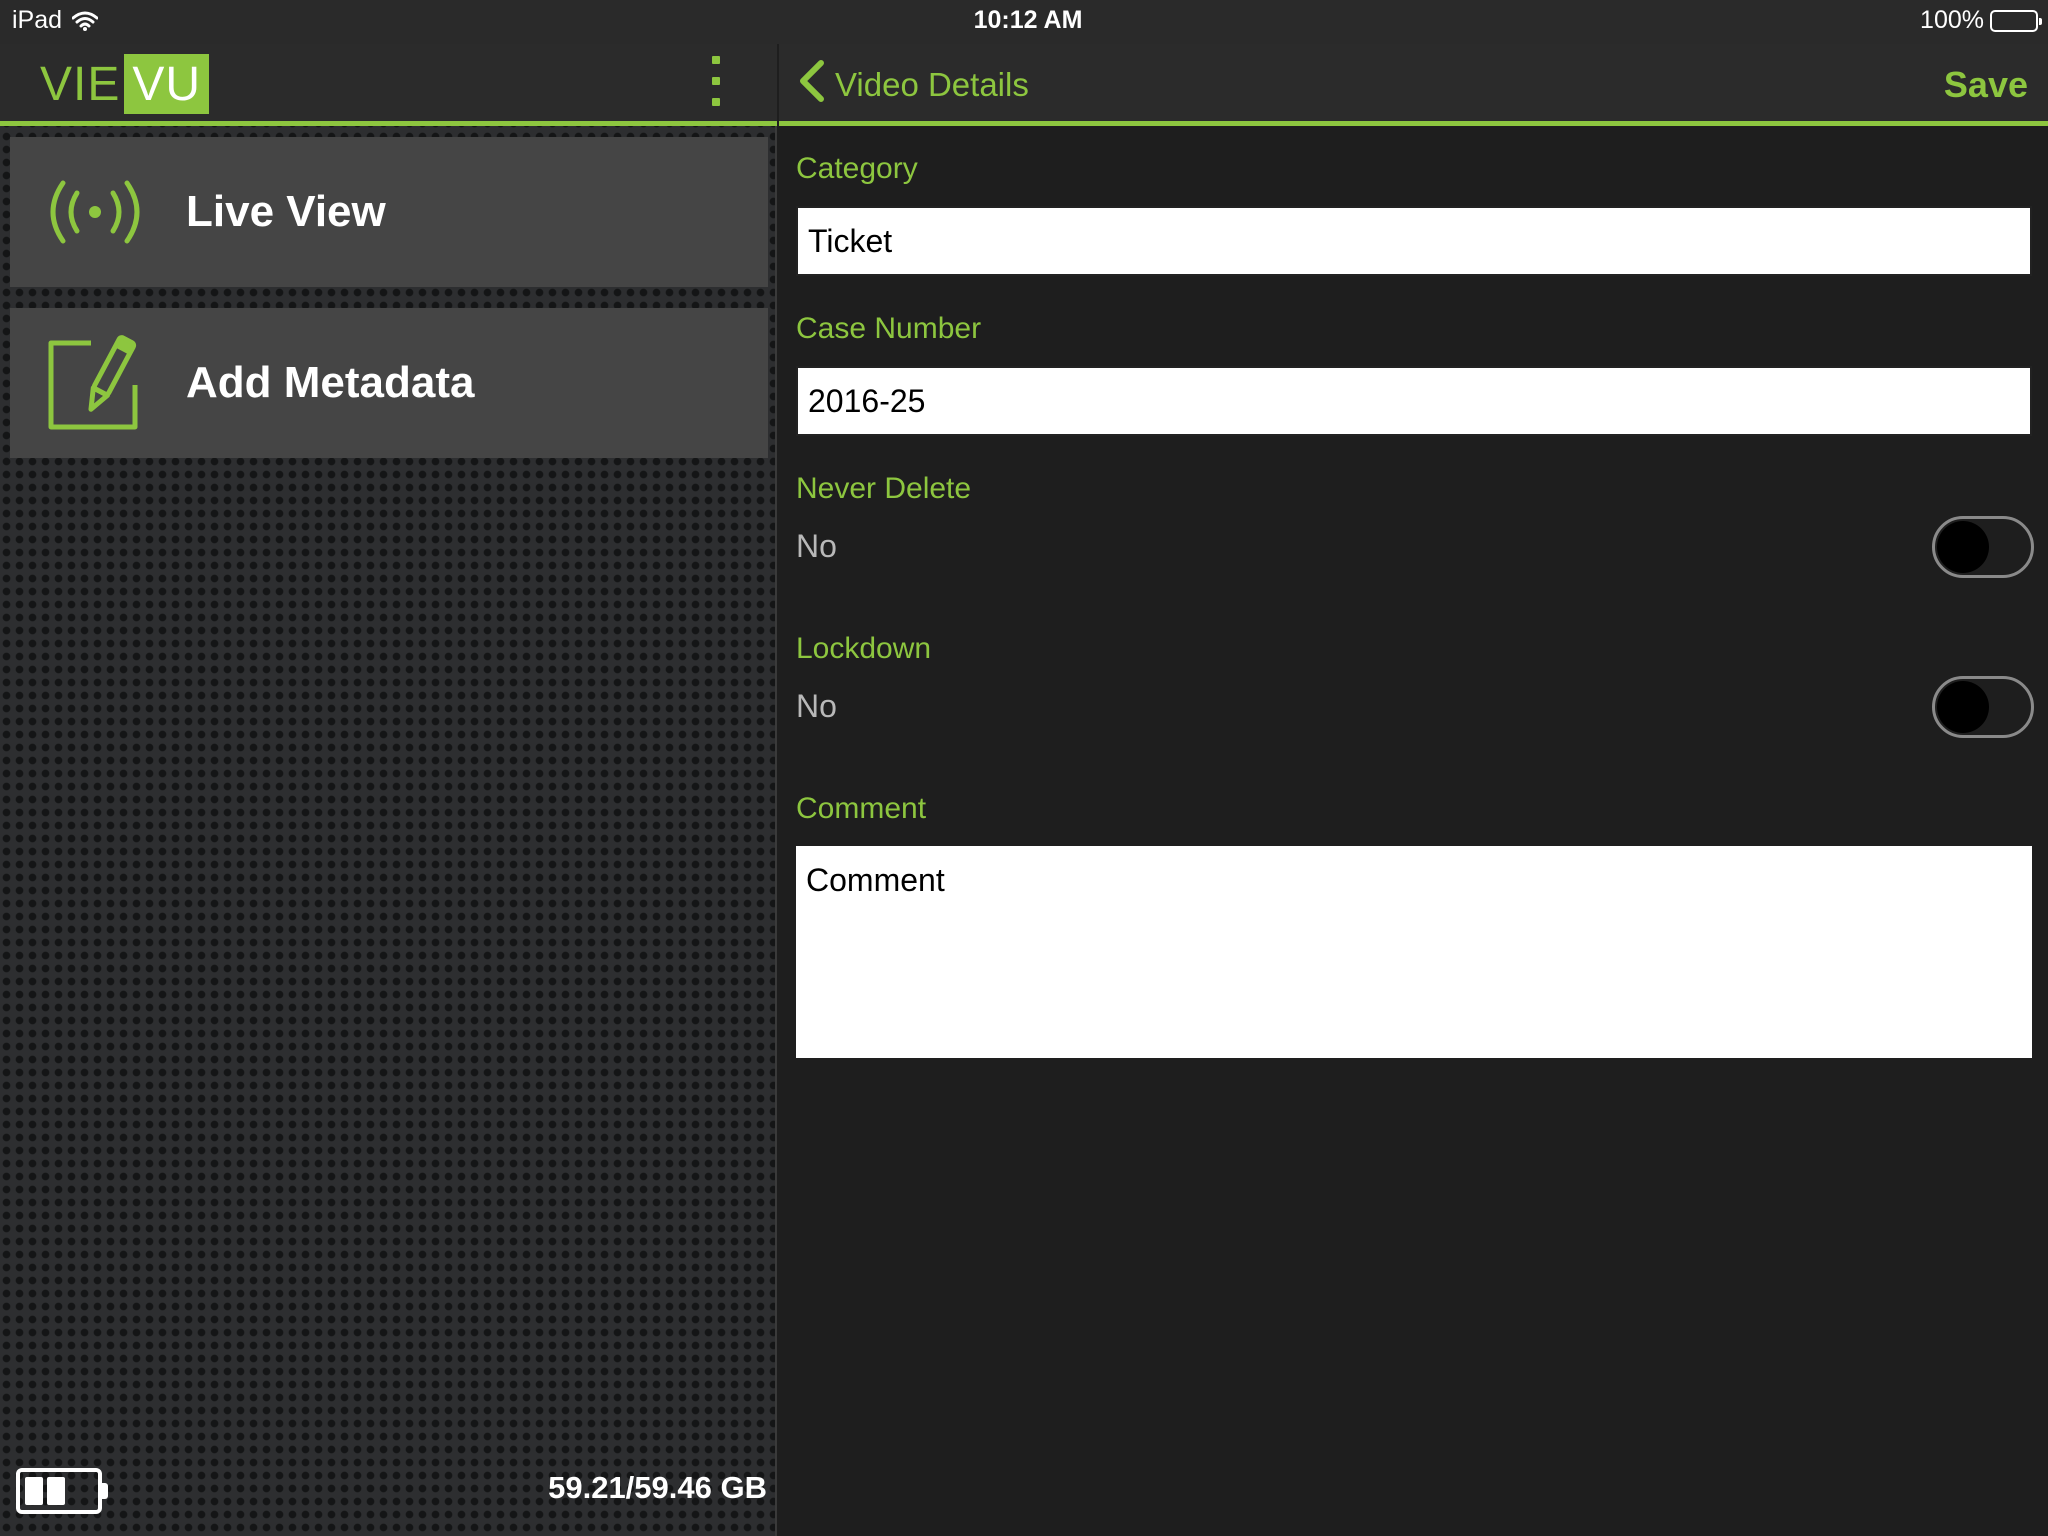  Describe the element at coordinates (864, 648) in the screenshot. I see `lockdown-label: Lockdown` at that location.